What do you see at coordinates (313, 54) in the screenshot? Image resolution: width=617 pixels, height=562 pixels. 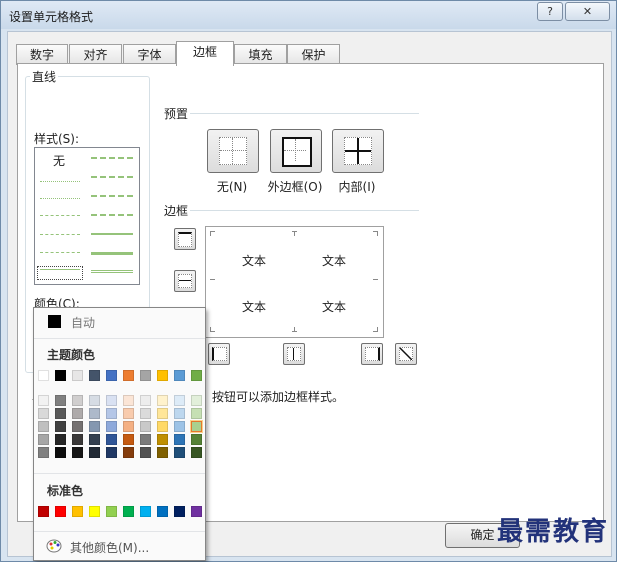 I see `tab-protection: 保护` at bounding box center [313, 54].